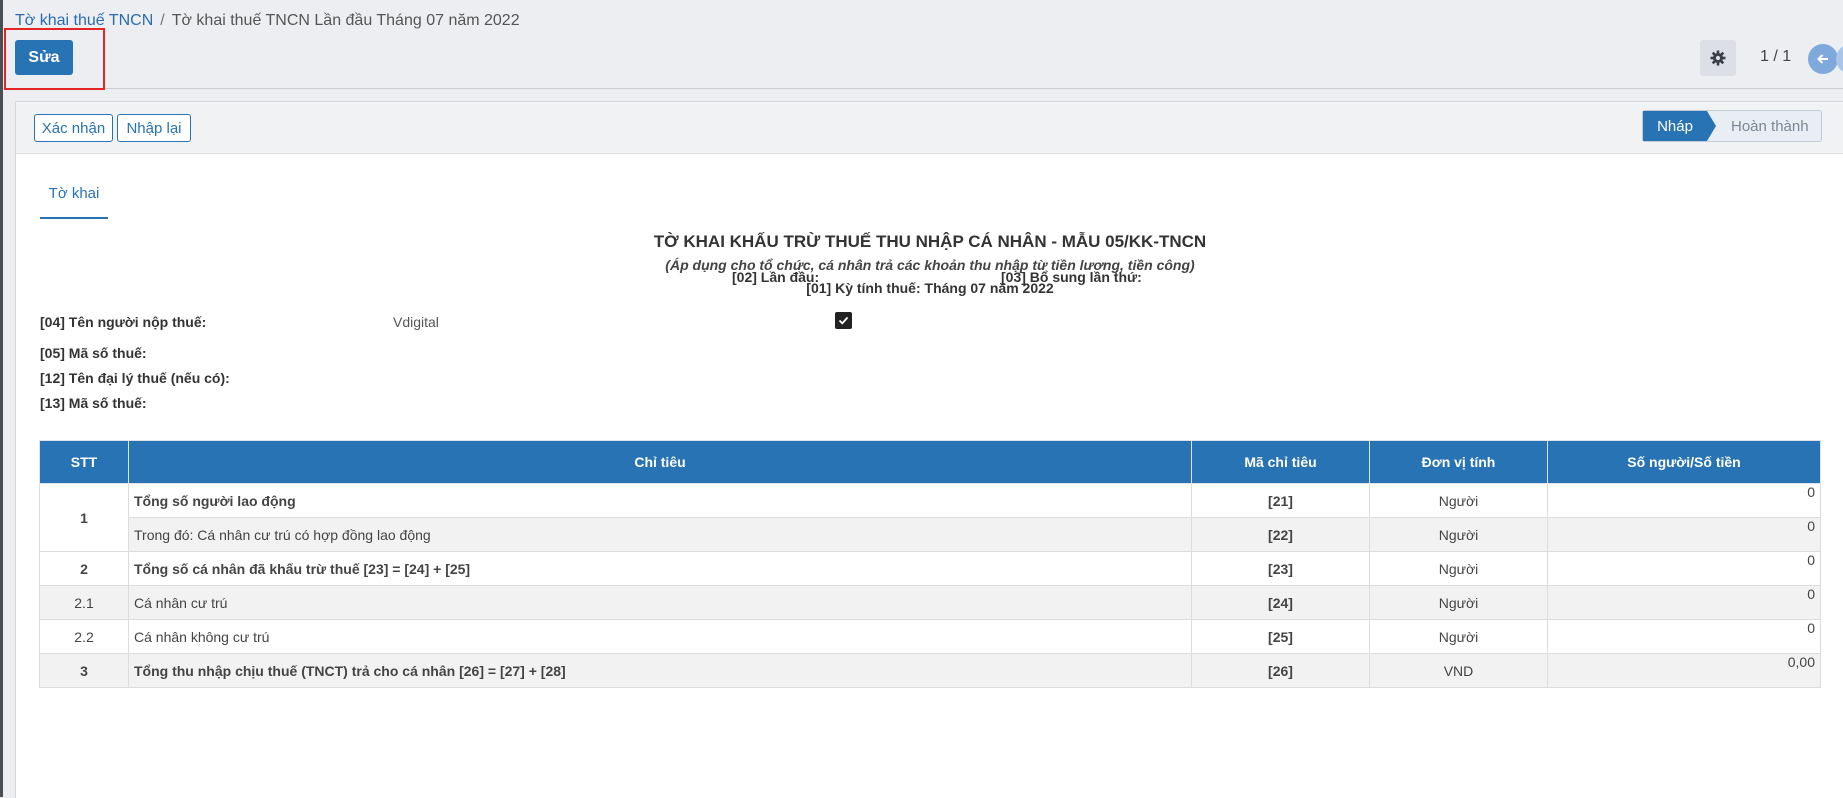 This screenshot has width=1843, height=798. What do you see at coordinates (1684, 462) in the screenshot?
I see `column-header: Số người/Số tiền` at bounding box center [1684, 462].